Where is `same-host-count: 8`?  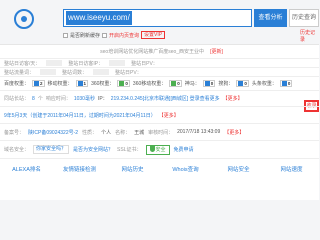 same-host-count: 8 is located at coordinates (33, 99).